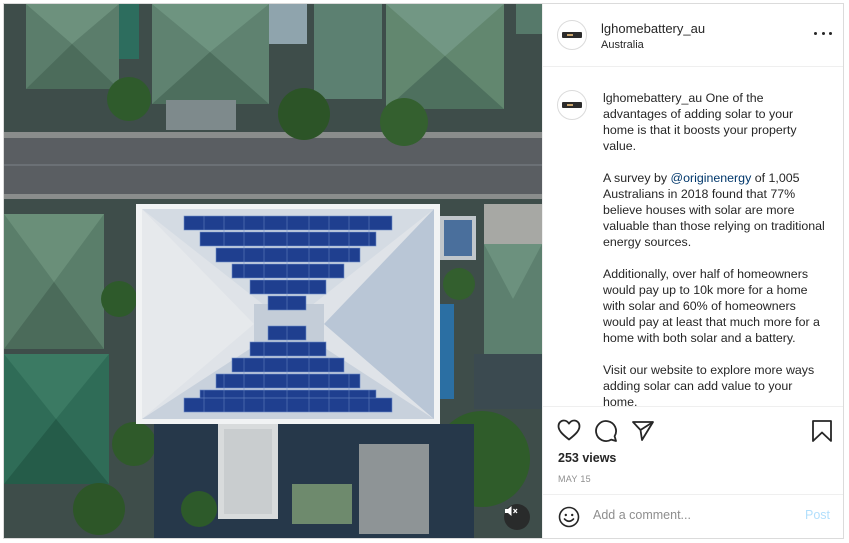 This screenshot has width=849, height=543. I want to click on caption-avatar, so click(572, 105).